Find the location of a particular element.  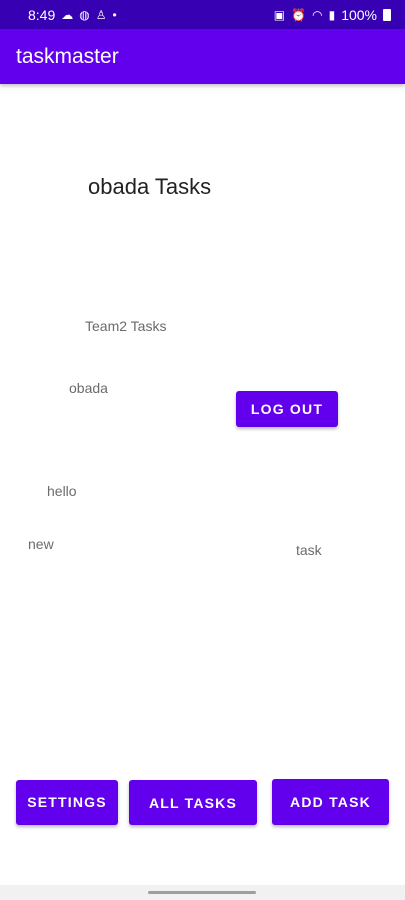

logout-button: Log Out is located at coordinates (287, 409).